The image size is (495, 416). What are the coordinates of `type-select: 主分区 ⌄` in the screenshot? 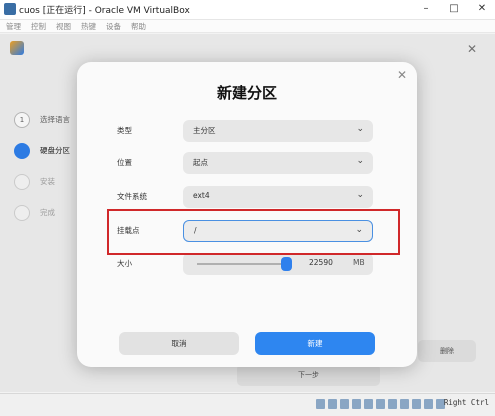 It's located at (278, 131).